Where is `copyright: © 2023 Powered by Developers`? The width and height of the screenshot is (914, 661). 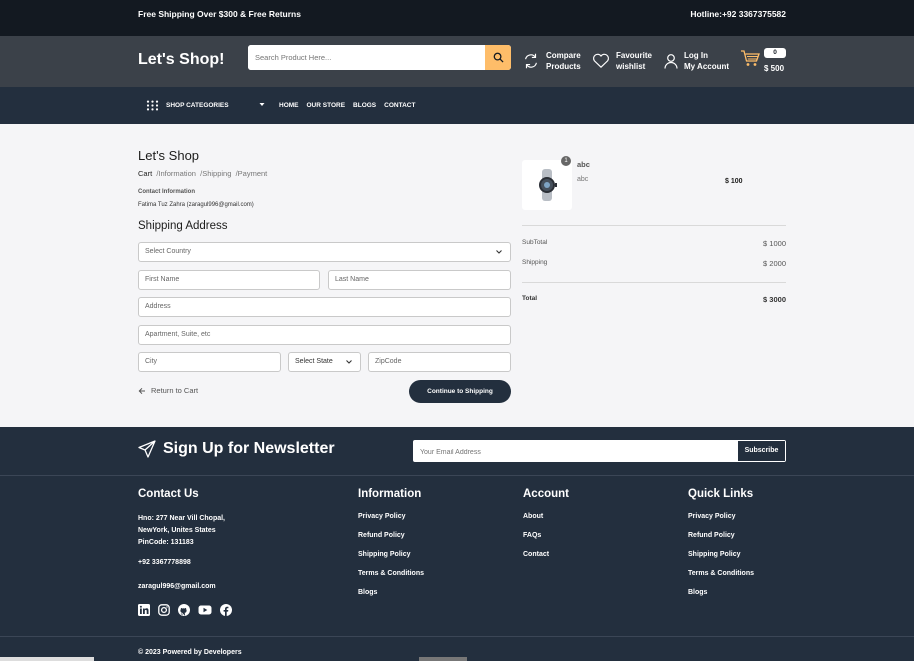 copyright: © 2023 Powered by Developers is located at coordinates (190, 652).